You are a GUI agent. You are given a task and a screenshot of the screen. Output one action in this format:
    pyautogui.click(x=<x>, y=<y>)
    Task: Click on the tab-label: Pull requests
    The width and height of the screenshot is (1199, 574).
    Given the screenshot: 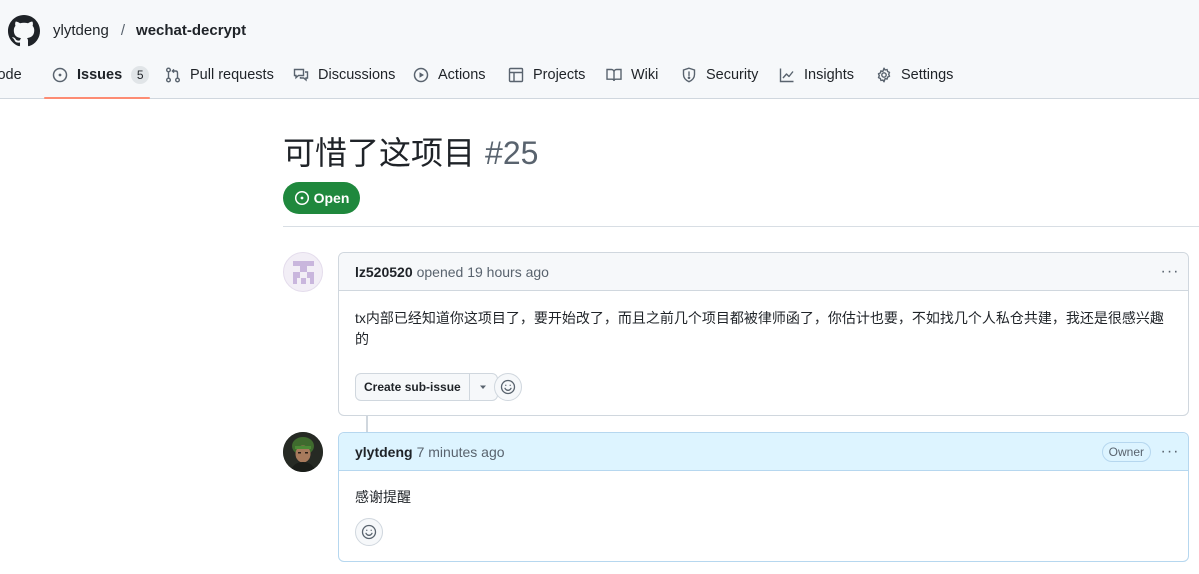 What is the action you would take?
    pyautogui.click(x=232, y=75)
    